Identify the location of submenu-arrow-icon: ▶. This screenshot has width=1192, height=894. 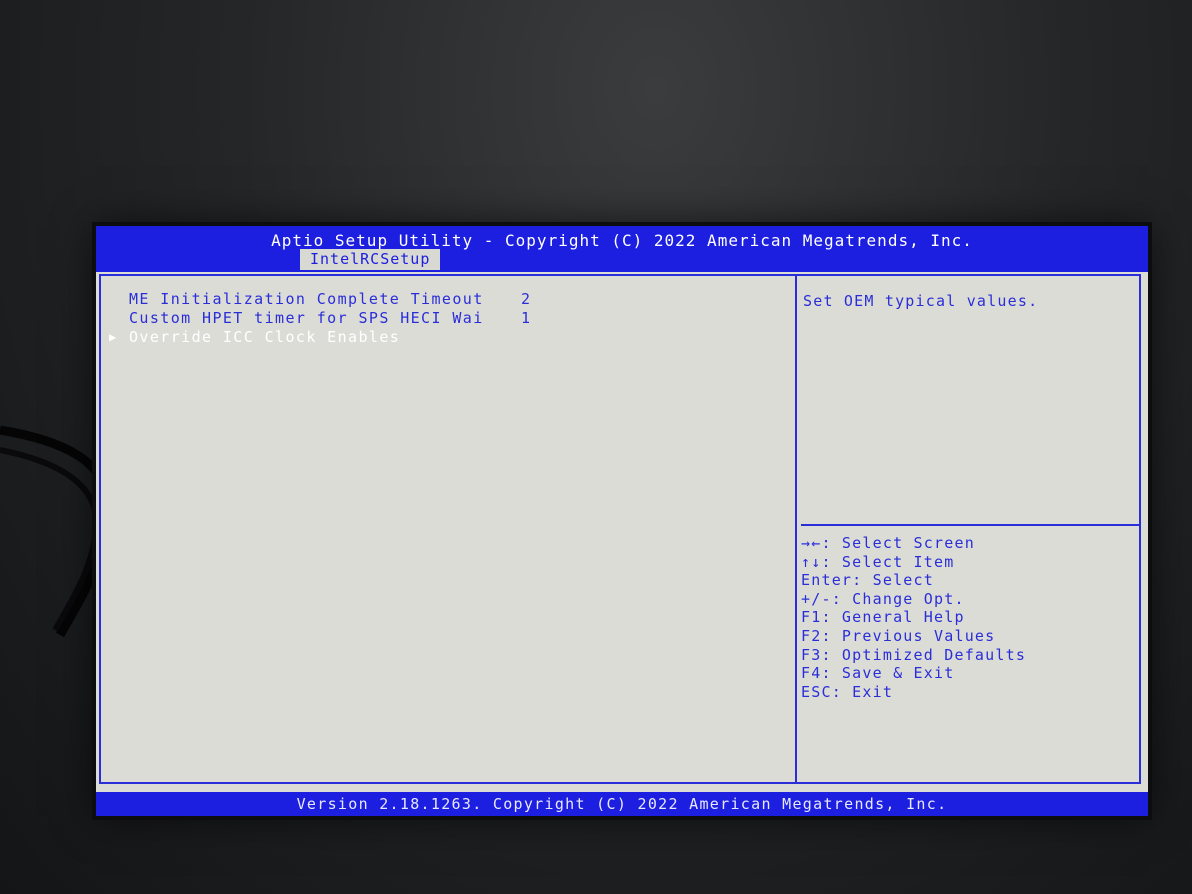
(113, 337).